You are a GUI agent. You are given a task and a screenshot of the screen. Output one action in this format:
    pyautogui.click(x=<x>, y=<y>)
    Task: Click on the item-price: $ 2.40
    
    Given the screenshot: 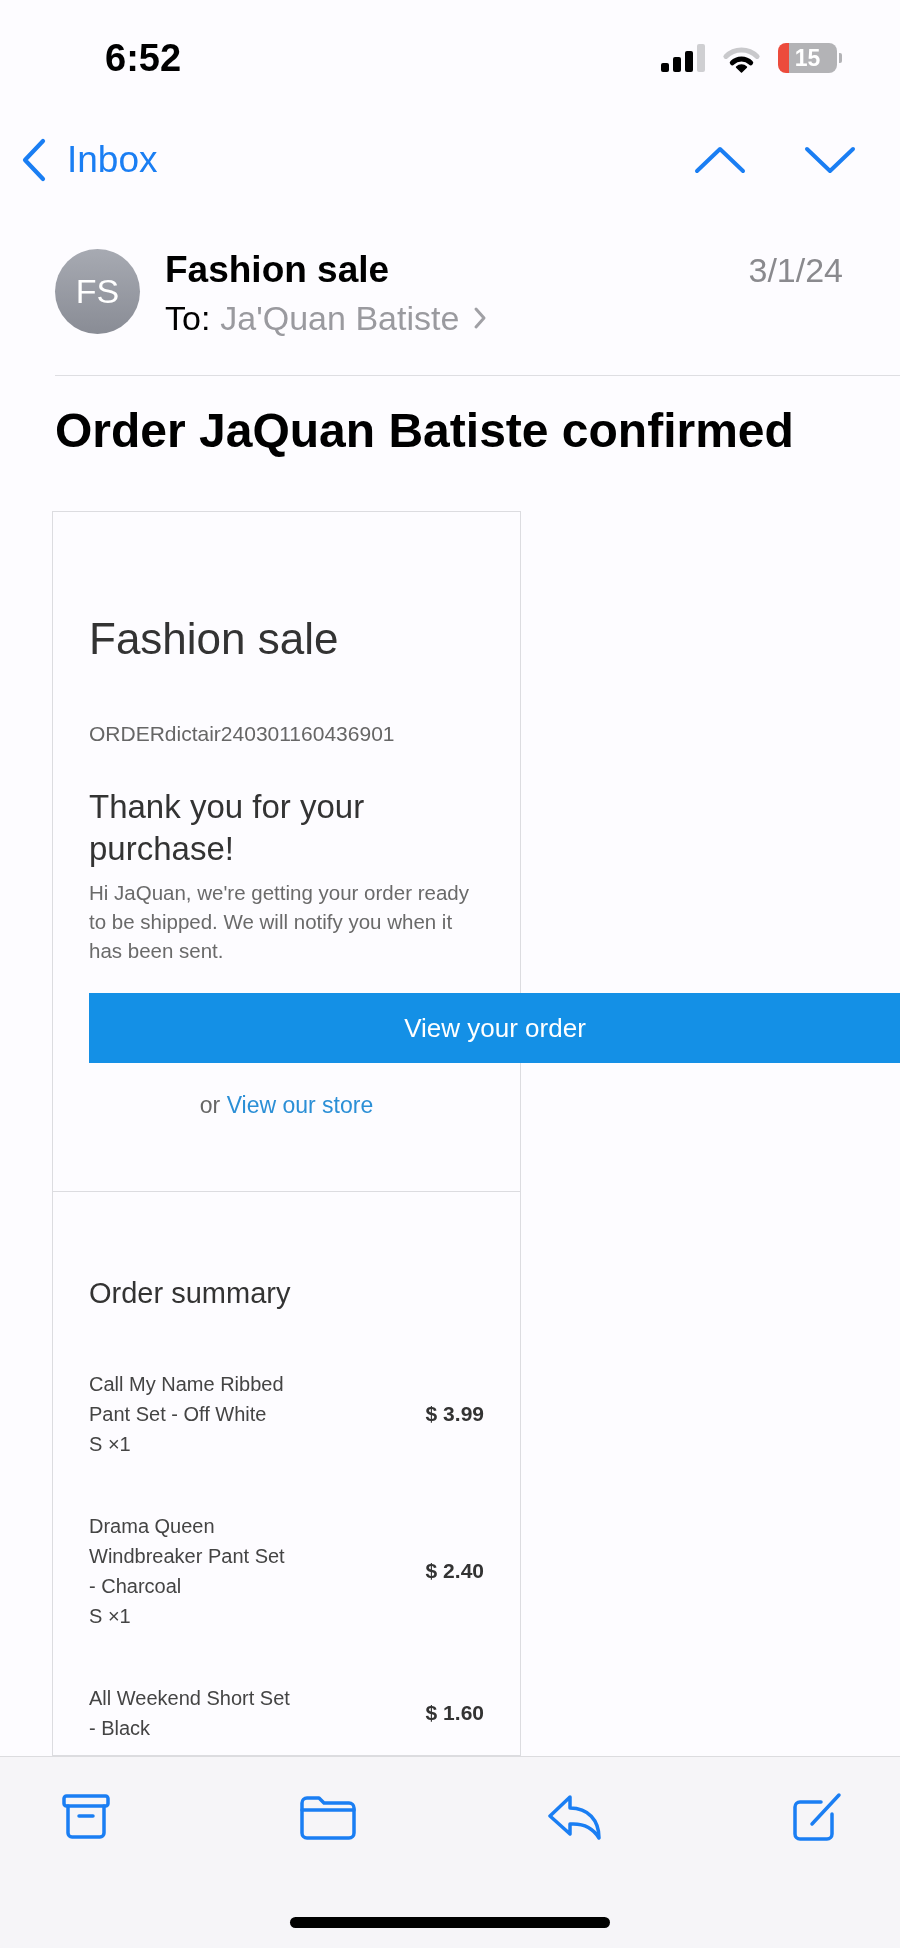 What is the action you would take?
    pyautogui.click(x=454, y=1571)
    